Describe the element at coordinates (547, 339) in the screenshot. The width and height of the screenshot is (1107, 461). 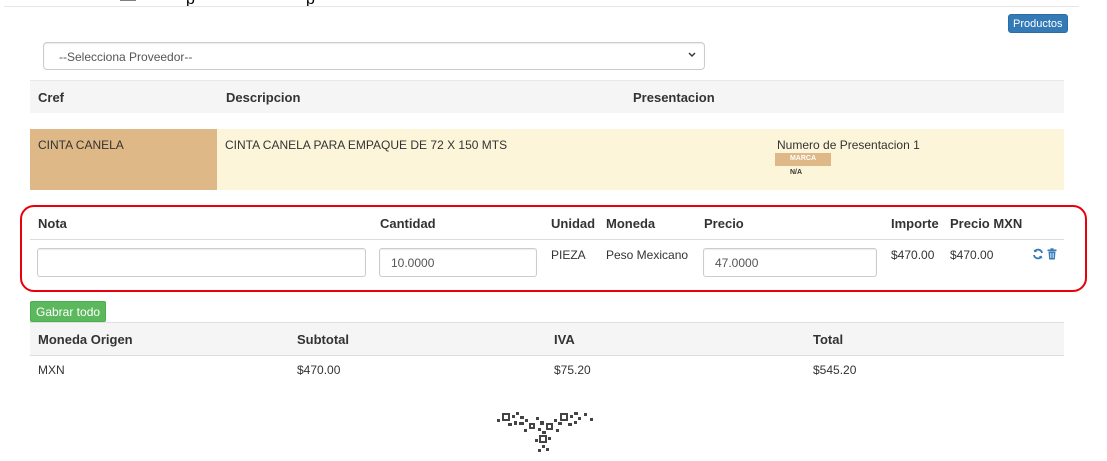
I see `totals-table-header: Moneda Origen Subtotal IVA Total` at that location.